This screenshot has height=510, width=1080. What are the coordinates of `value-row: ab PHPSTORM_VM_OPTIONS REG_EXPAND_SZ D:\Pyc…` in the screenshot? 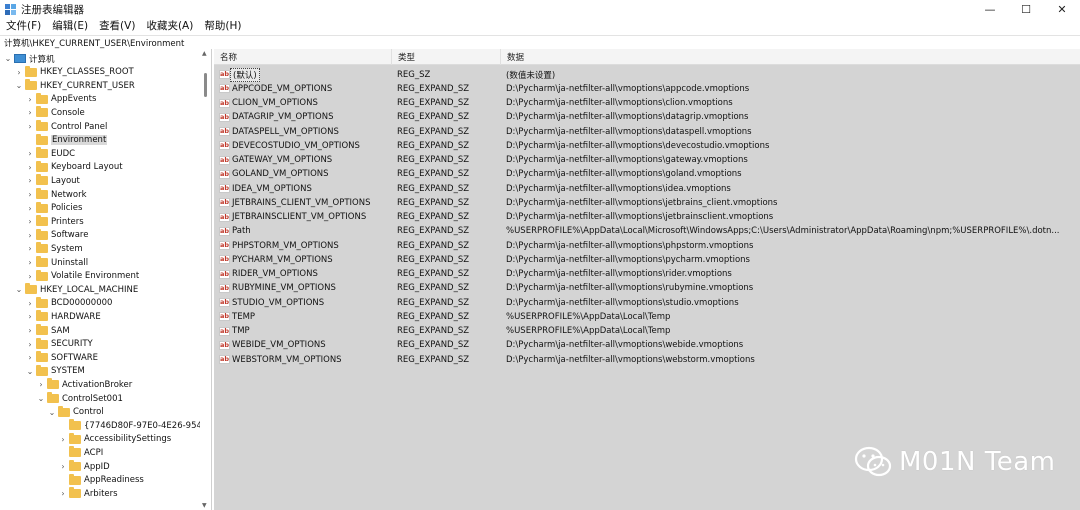 It's located at (647, 246).